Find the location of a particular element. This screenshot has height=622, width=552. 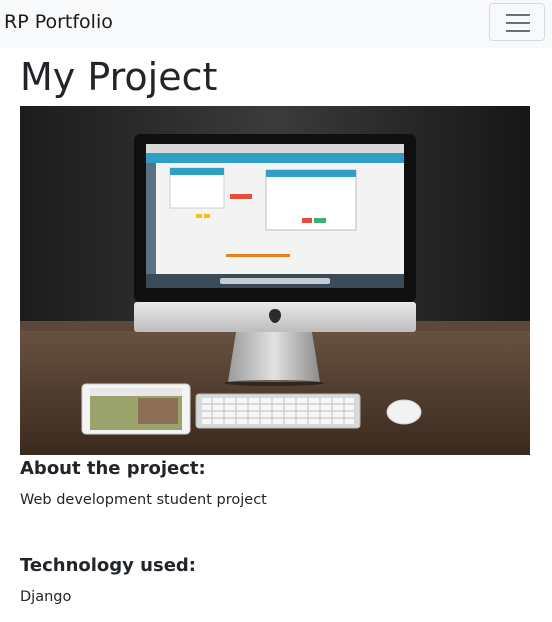

technology-heading: Technology used: is located at coordinates (108, 565).